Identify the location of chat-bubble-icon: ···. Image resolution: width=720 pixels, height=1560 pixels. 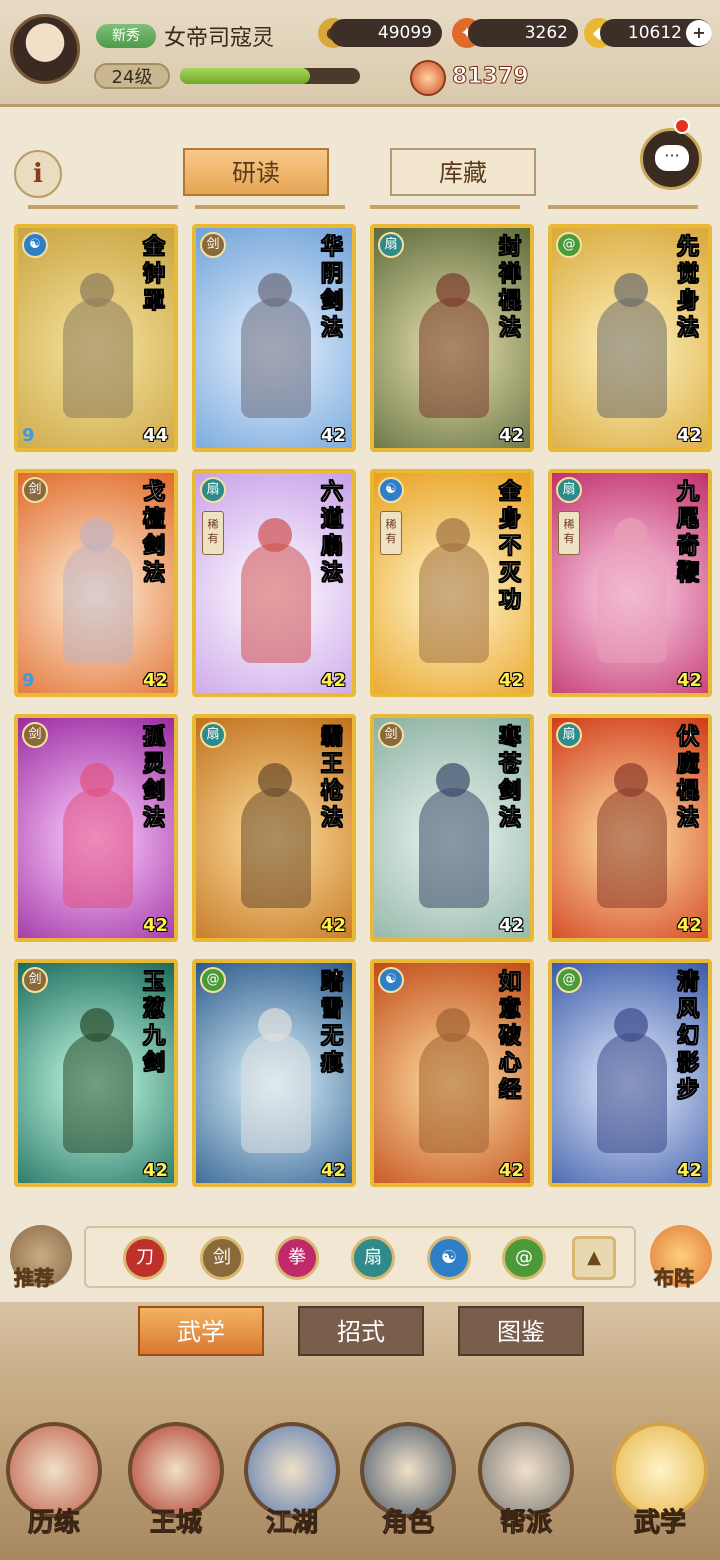
(672, 158).